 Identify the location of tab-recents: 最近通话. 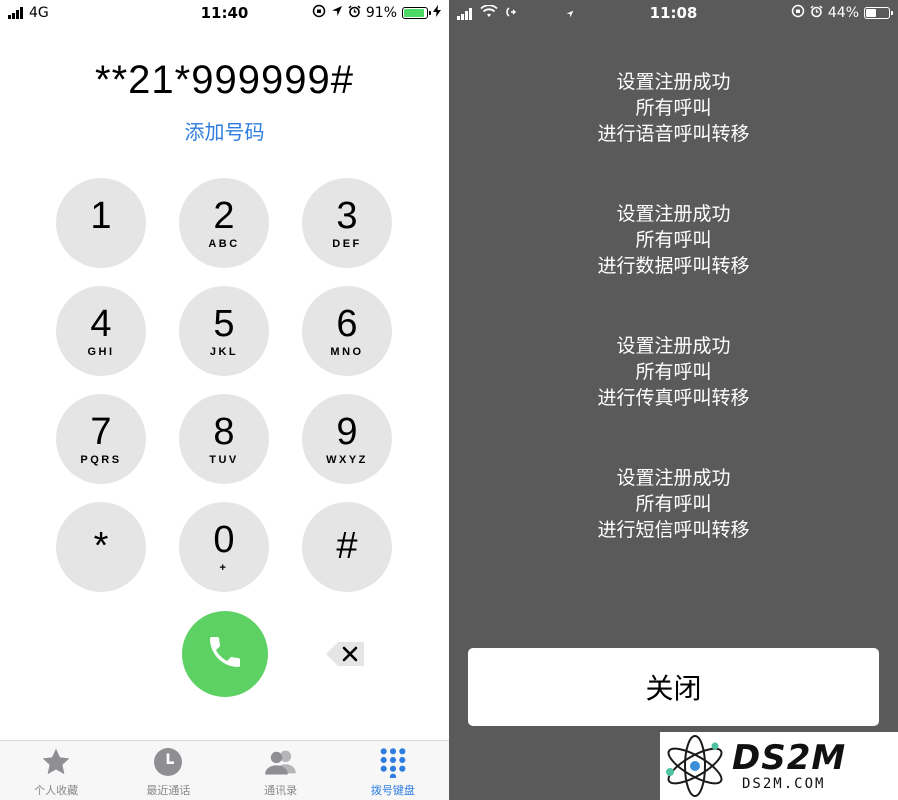
(168, 770).